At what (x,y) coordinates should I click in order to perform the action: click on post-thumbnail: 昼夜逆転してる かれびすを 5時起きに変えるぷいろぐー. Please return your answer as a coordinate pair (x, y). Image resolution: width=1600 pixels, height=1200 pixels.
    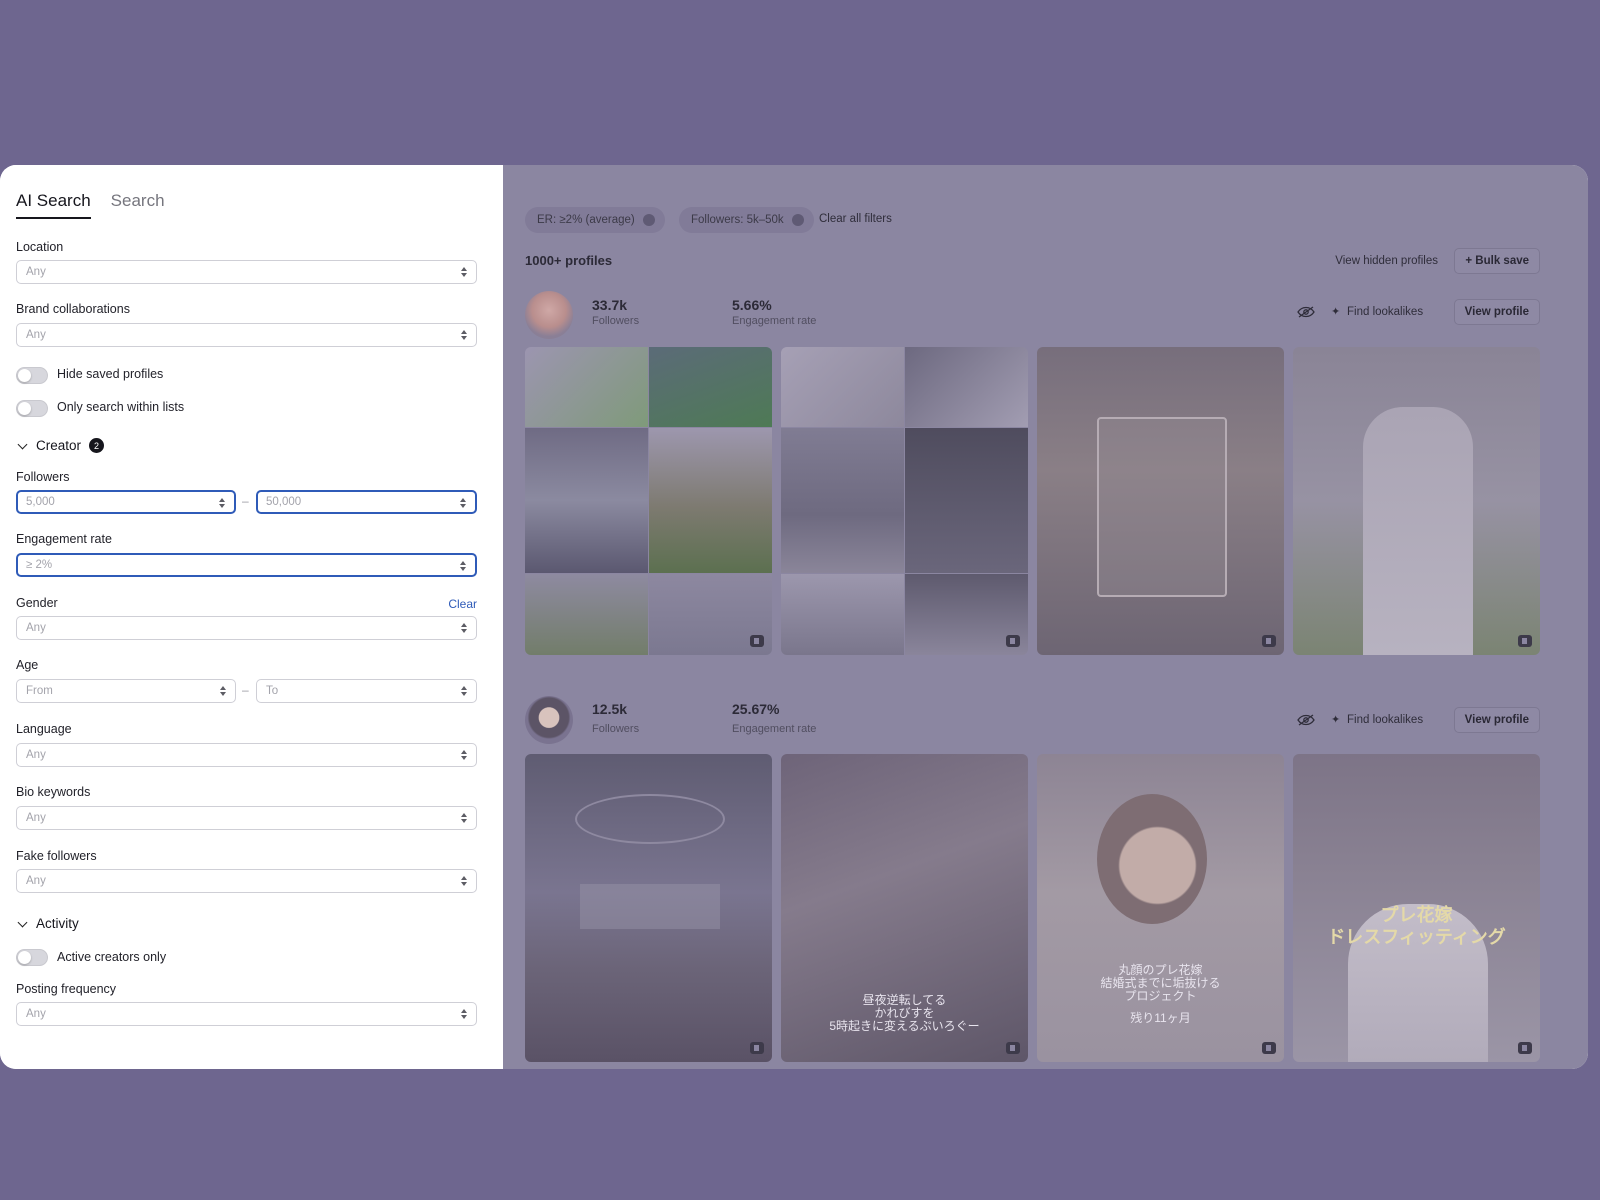
    Looking at the image, I should click on (904, 908).